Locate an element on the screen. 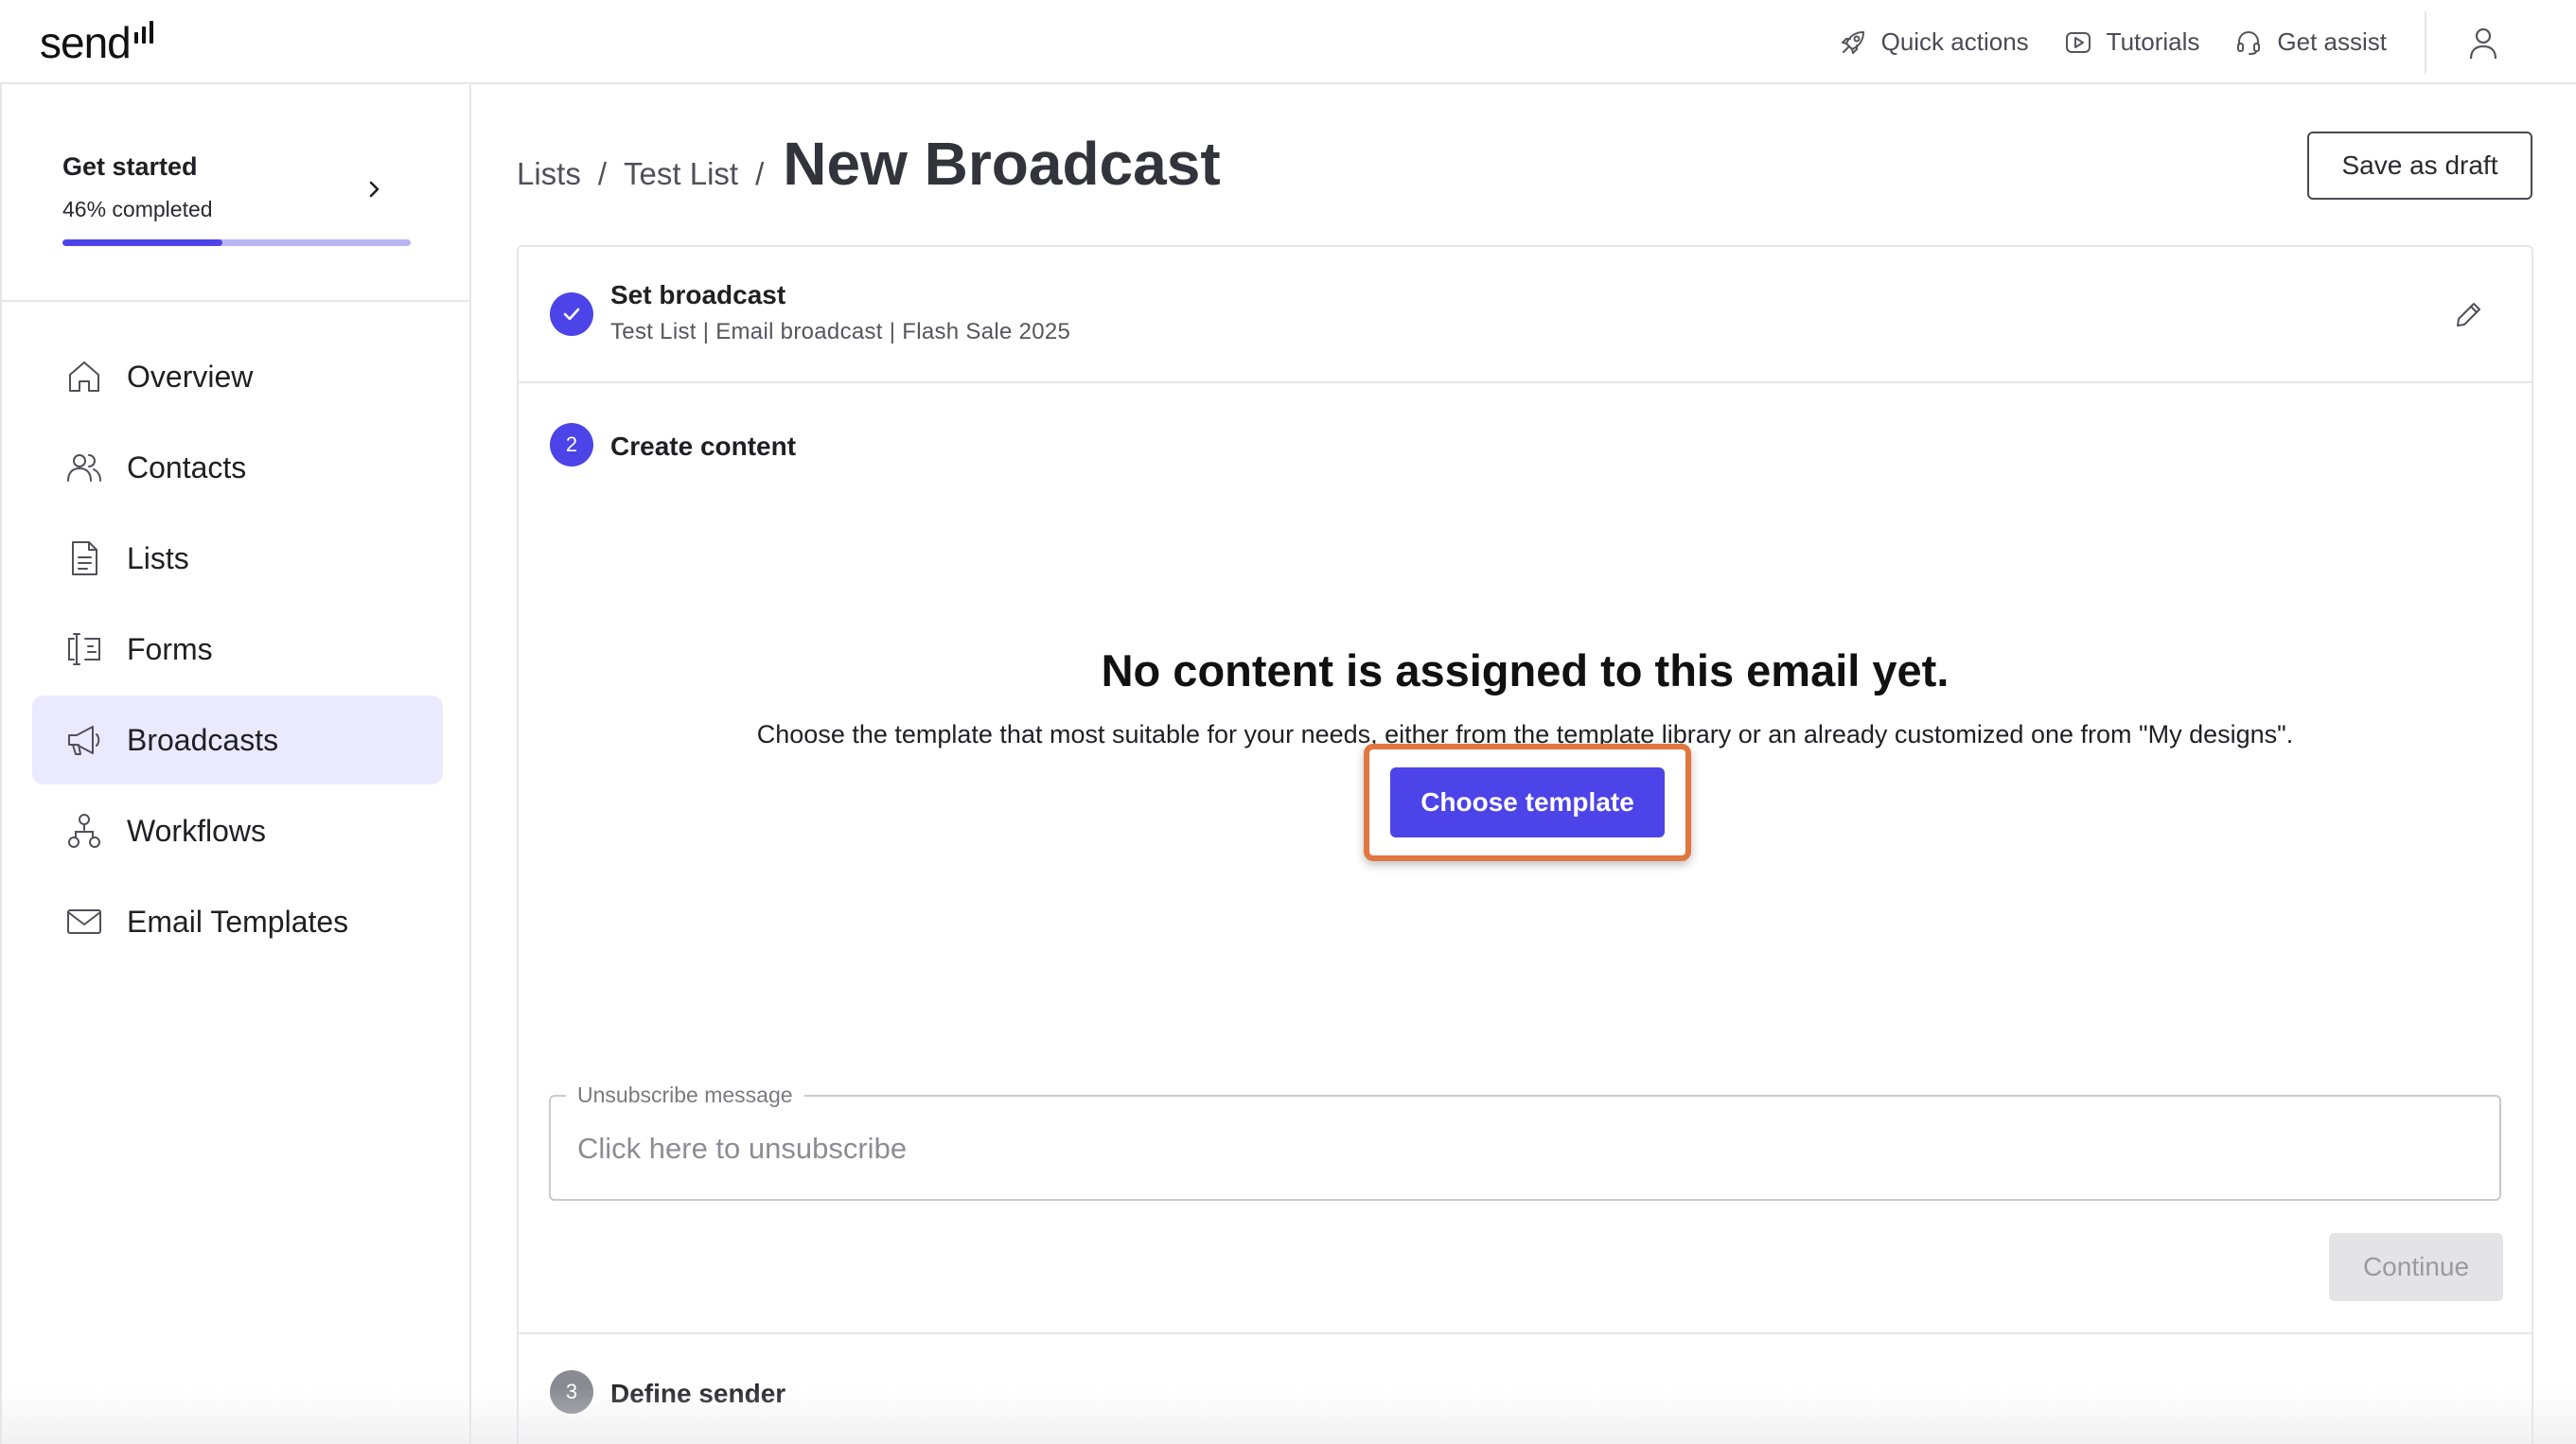 This screenshot has height=1444, width=2576. sidebar-item-overview: Overview is located at coordinates (237, 376).